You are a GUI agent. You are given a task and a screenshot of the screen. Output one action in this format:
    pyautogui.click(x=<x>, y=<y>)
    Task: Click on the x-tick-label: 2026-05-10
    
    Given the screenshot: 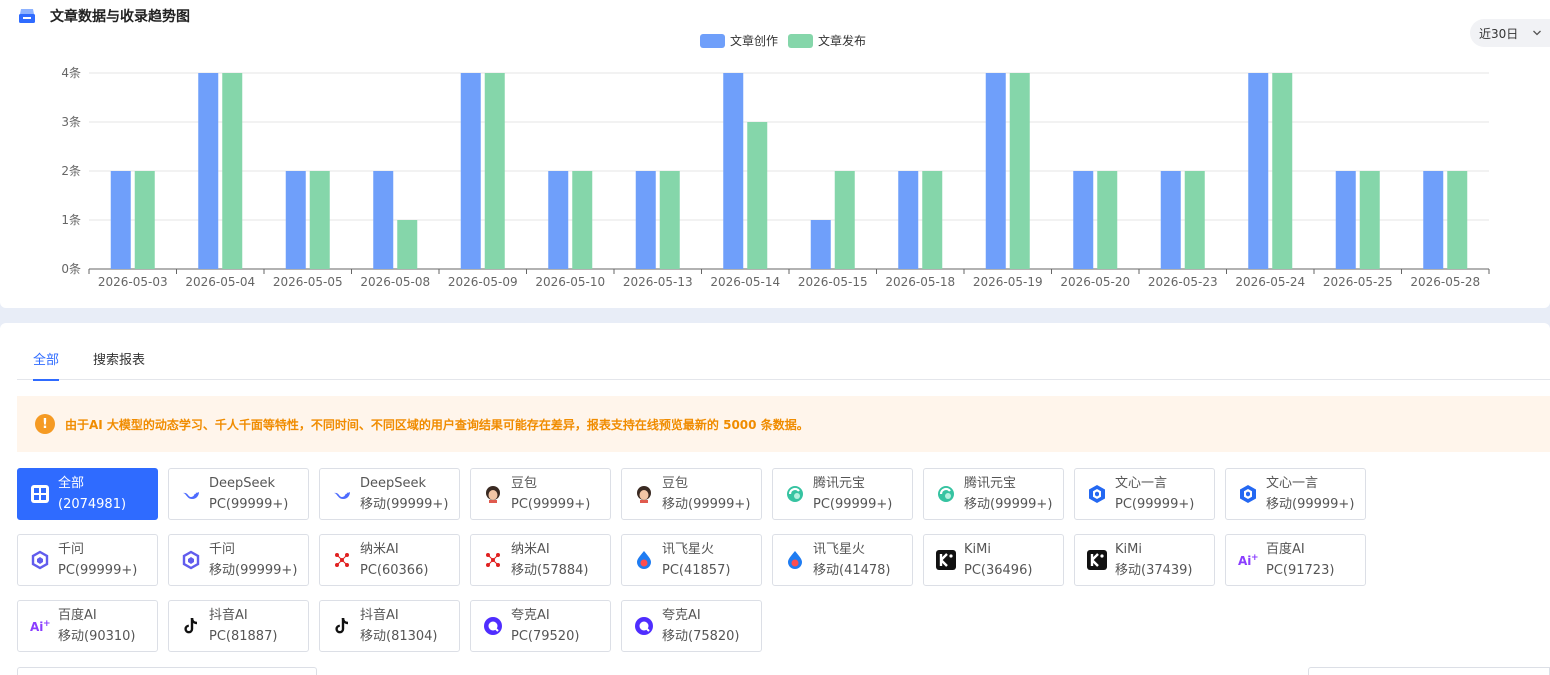 What is the action you would take?
    pyautogui.click(x=570, y=282)
    